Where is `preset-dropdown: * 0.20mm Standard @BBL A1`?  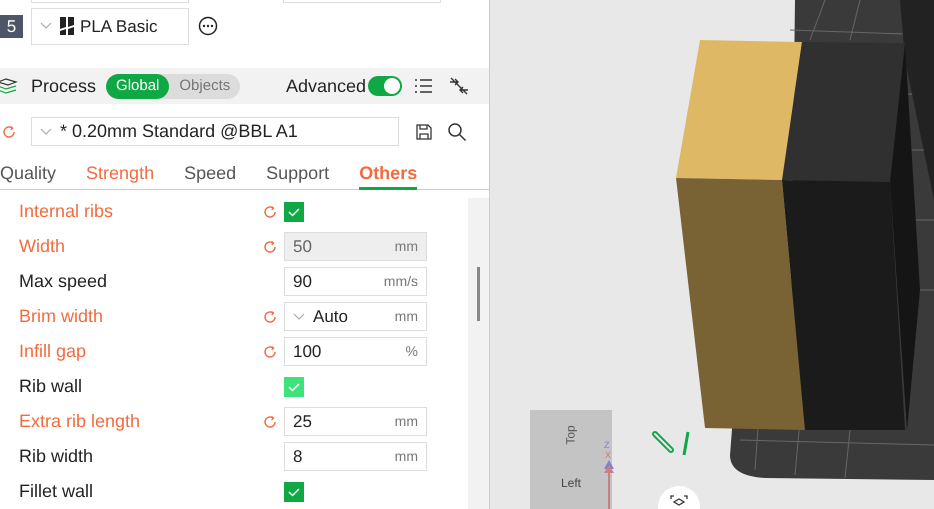 preset-dropdown: * 0.20mm Standard @BBL A1 is located at coordinates (215, 131).